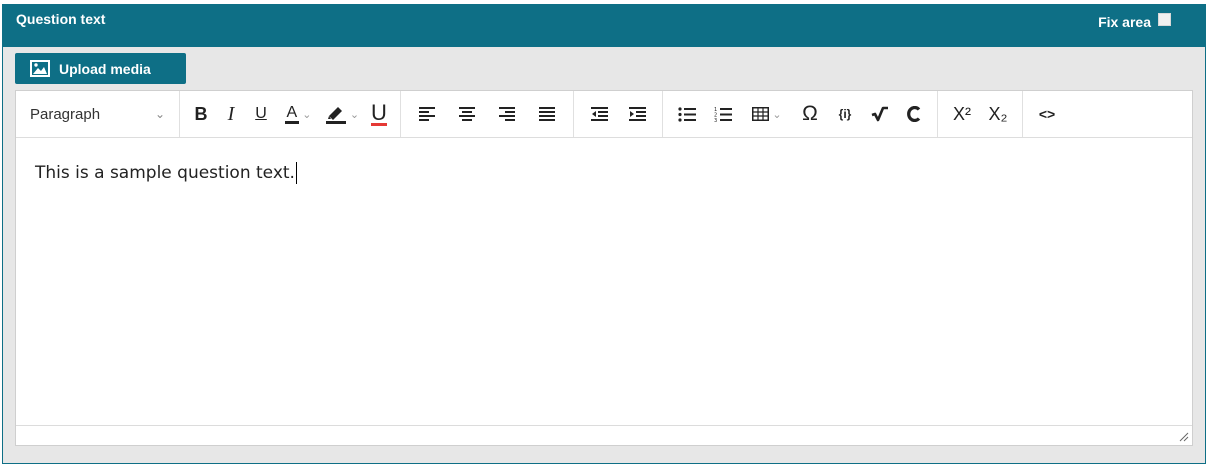 This screenshot has width=1210, height=468. I want to click on underline-color-button: U, so click(379, 114).